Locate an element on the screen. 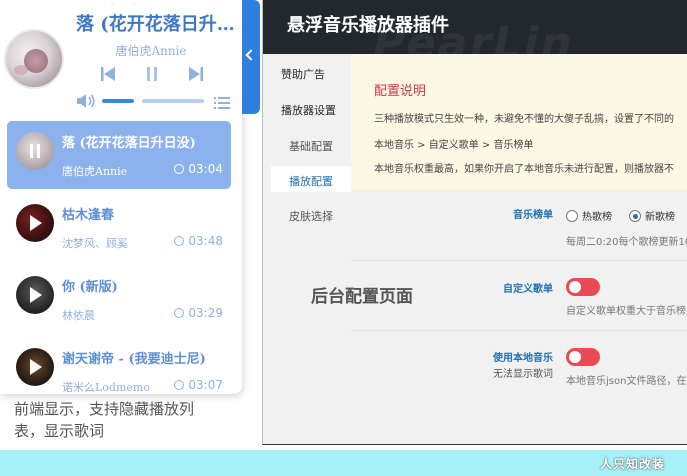 The image size is (687, 476). track-duration: 03:48 is located at coordinates (198, 241).